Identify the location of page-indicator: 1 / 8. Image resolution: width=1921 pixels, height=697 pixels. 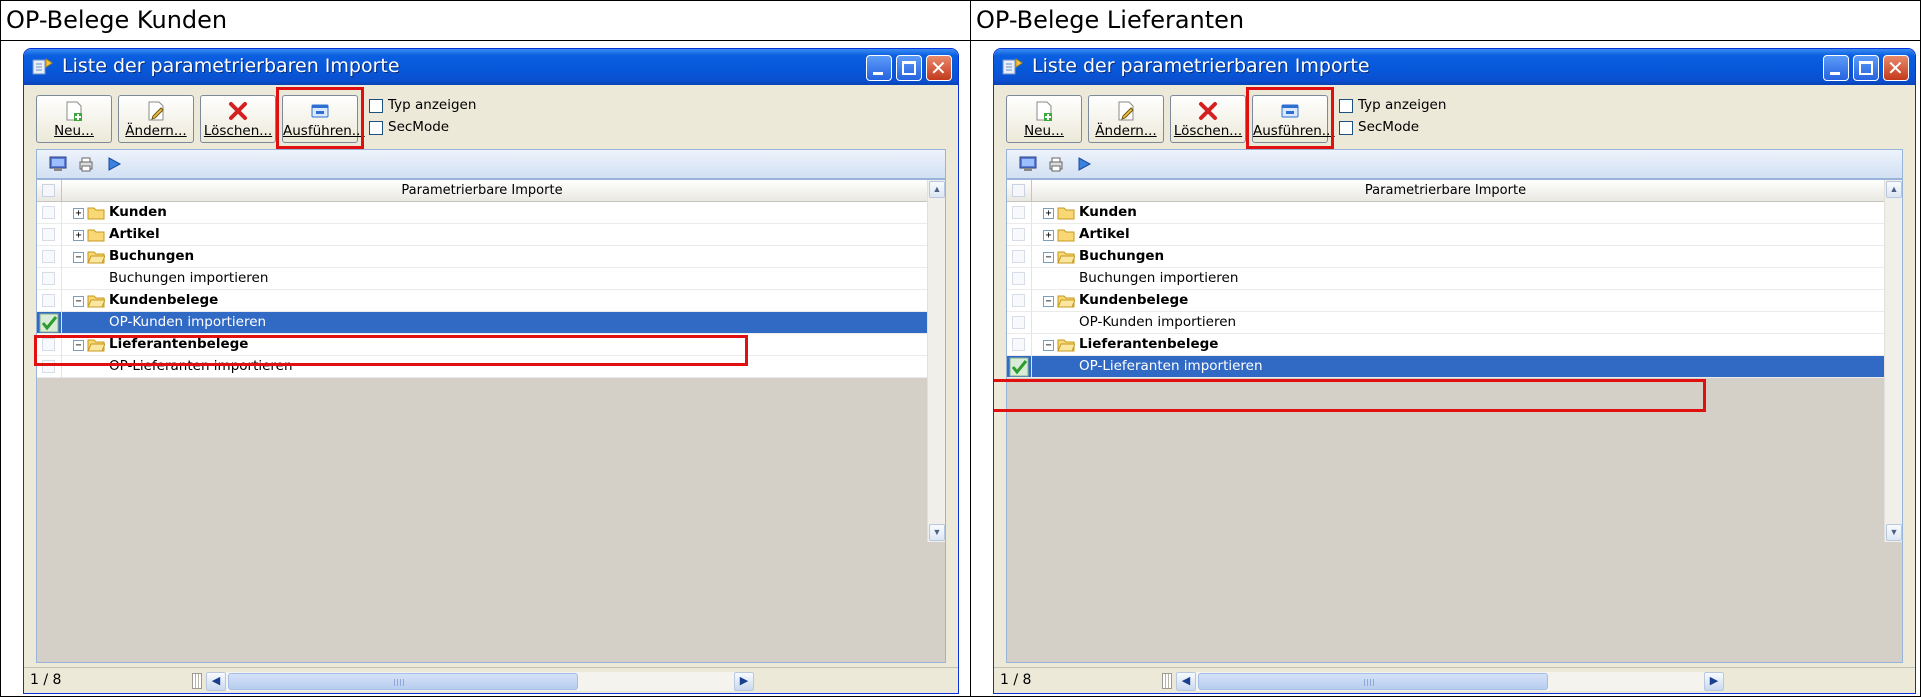
(1016, 680).